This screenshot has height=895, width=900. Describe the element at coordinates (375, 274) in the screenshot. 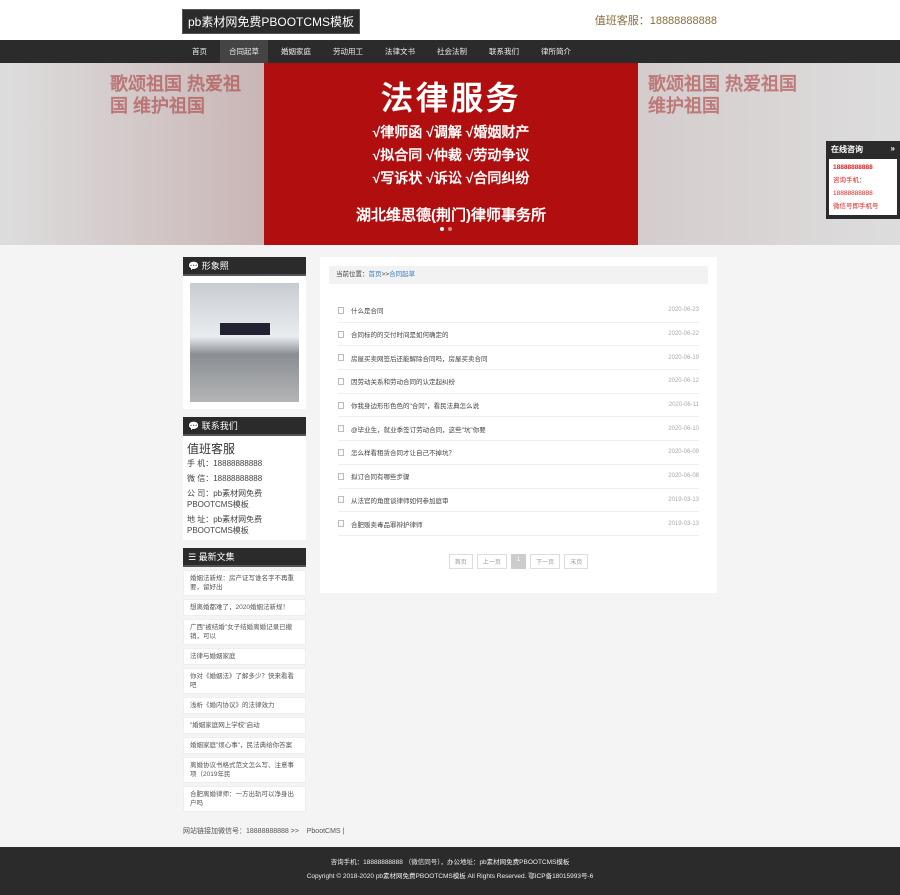

I see `crumb-home: 首页` at that location.